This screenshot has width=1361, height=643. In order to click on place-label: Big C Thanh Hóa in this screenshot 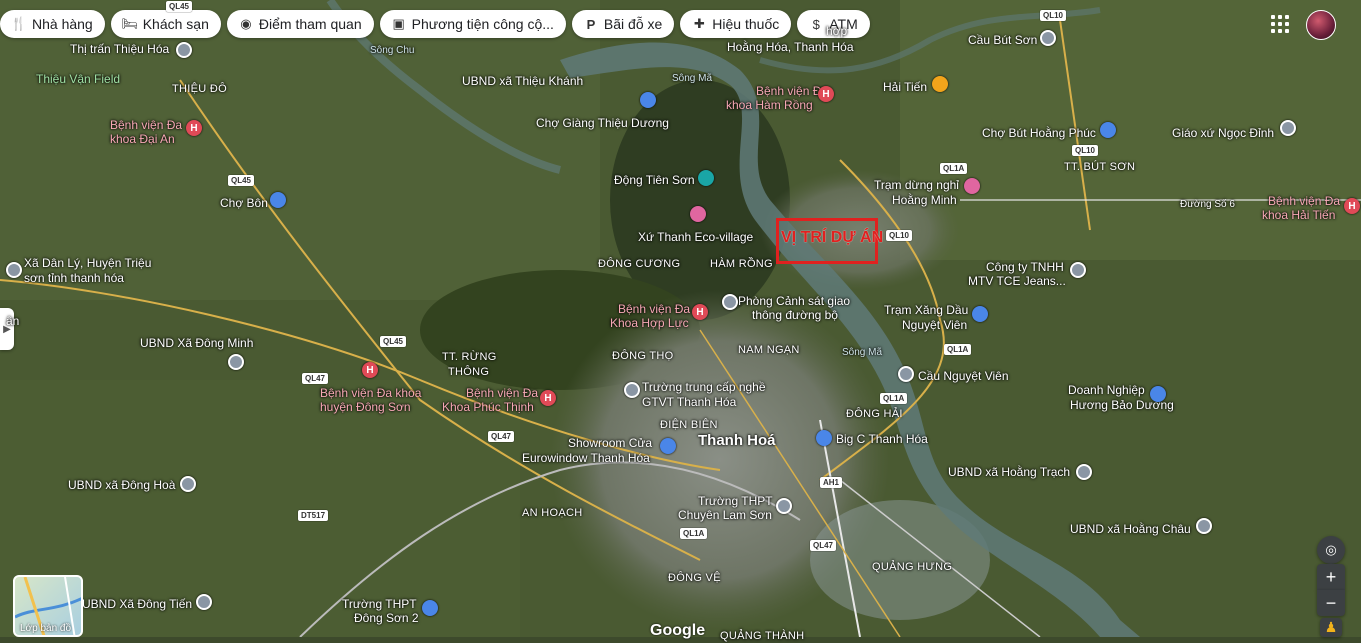, I will do `click(882, 439)`.